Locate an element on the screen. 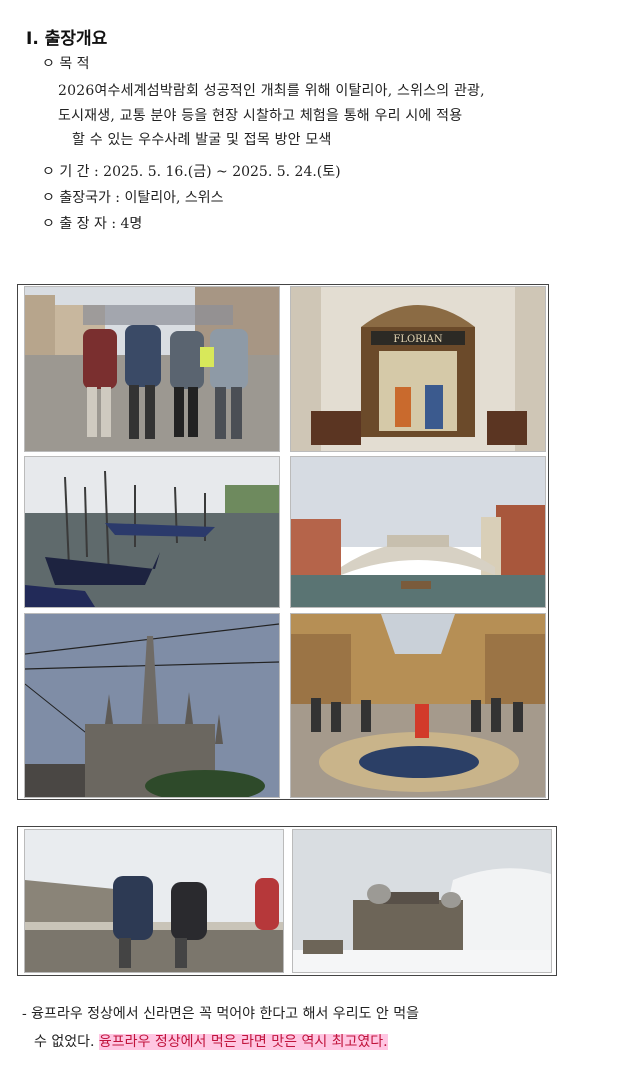 Image resolution: width=622 pixels, height=1065 pixels. photo-jungfrau-people is located at coordinates (154, 901).